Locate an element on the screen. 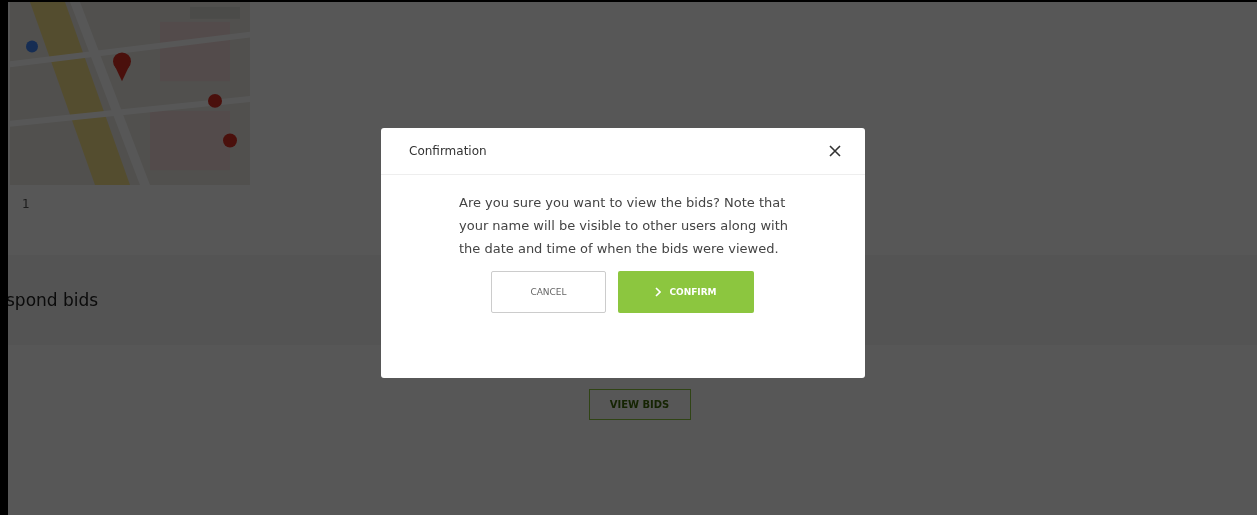 This screenshot has height=515, width=1257. dialog-title: Confirmation is located at coordinates (448, 151).